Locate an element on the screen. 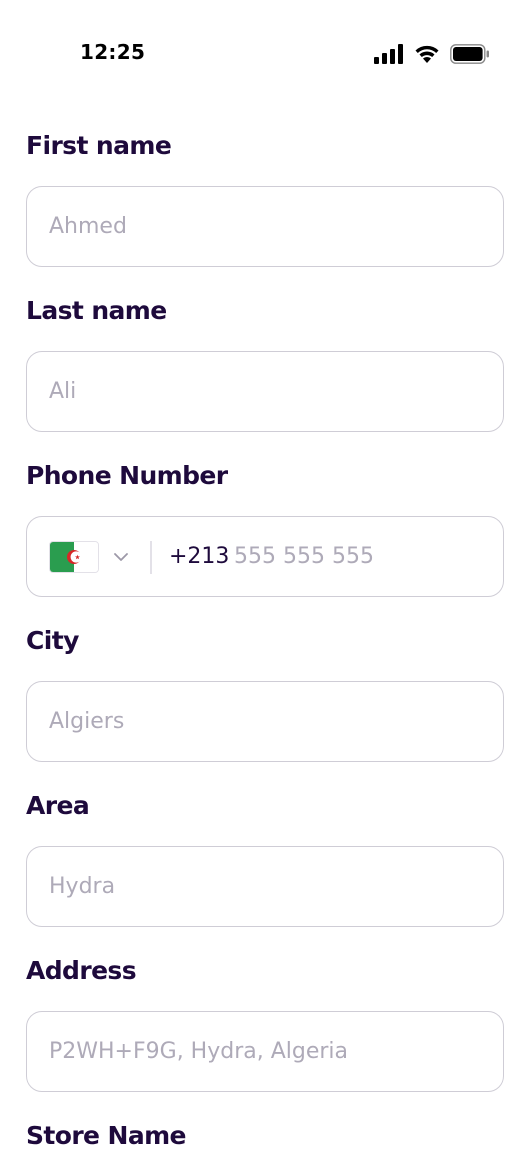 The height and width of the screenshot is (1150, 530). address-field is located at coordinates (265, 1051).